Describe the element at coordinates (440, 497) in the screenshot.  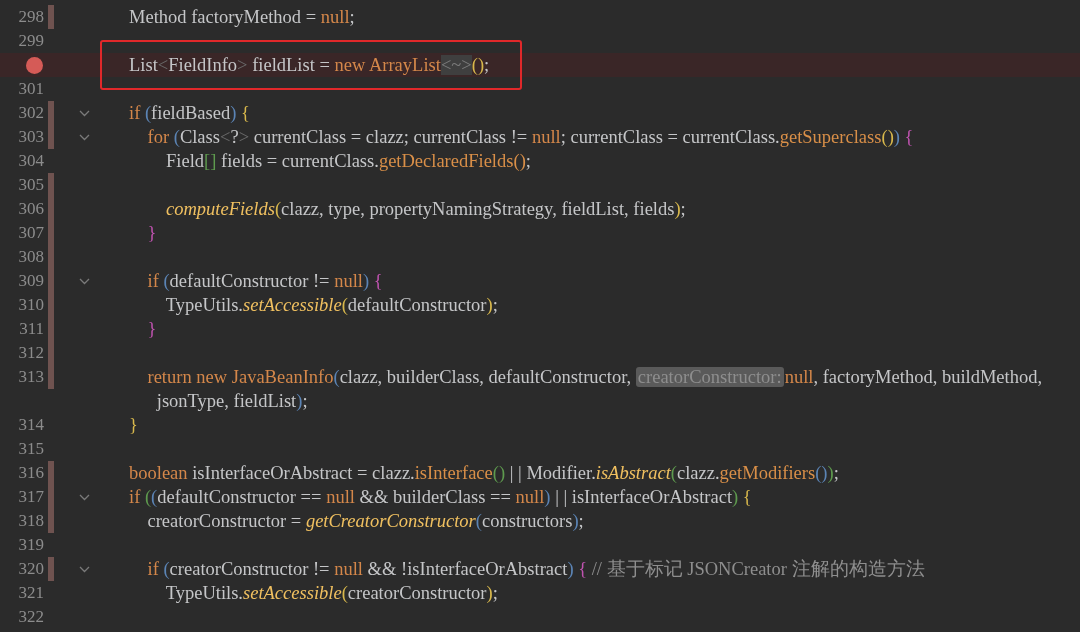
I see `code-line: if ((defaultConstructor == null && builderClass == null) | | isInterfaceOrAbstract) {` at that location.